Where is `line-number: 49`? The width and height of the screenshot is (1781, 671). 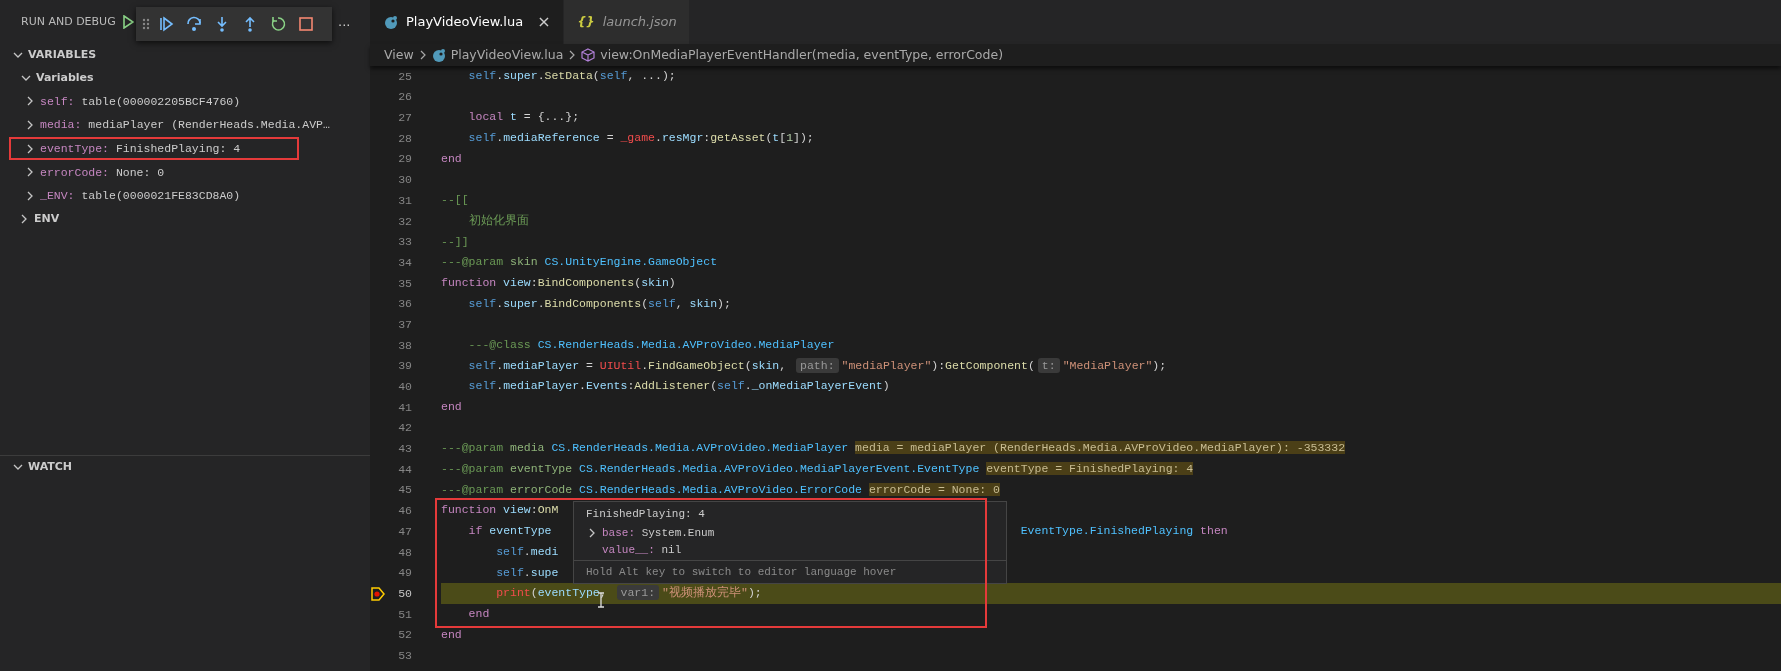
line-number: 49 is located at coordinates (405, 573).